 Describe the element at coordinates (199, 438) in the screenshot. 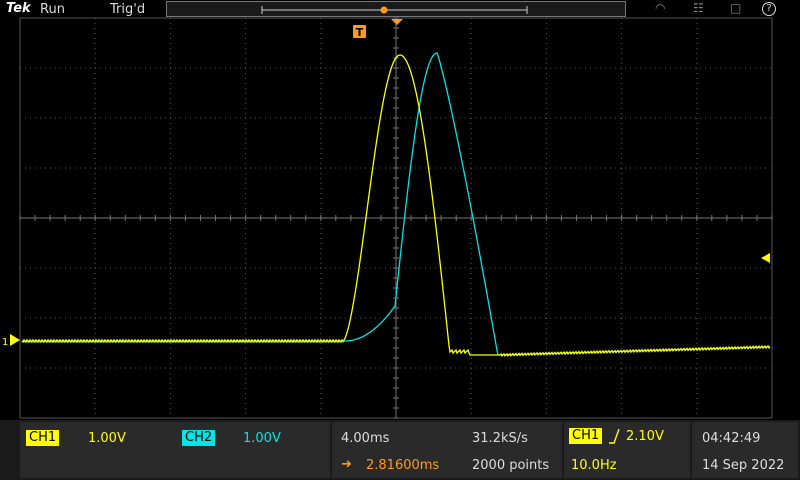

I see `ch2-badge: CH2` at that location.